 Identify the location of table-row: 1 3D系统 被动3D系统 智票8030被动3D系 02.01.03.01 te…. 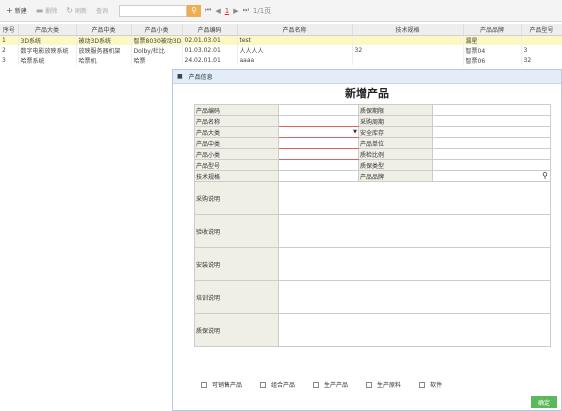
(281, 40).